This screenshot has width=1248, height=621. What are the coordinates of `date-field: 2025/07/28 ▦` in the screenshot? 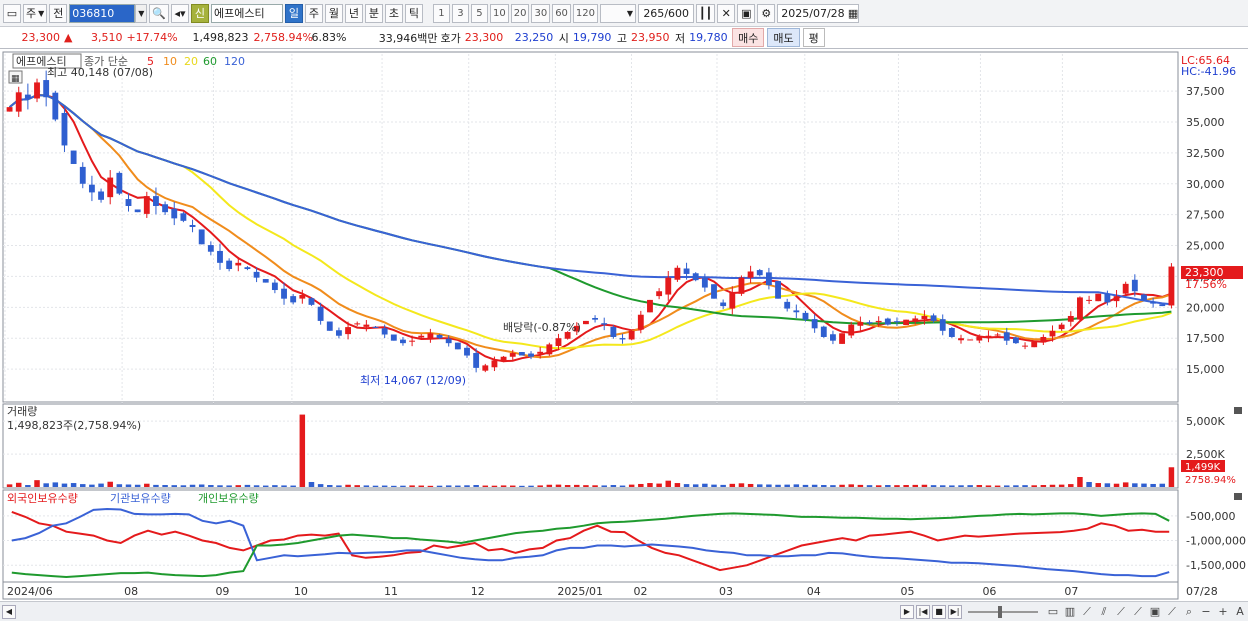 It's located at (818, 13).